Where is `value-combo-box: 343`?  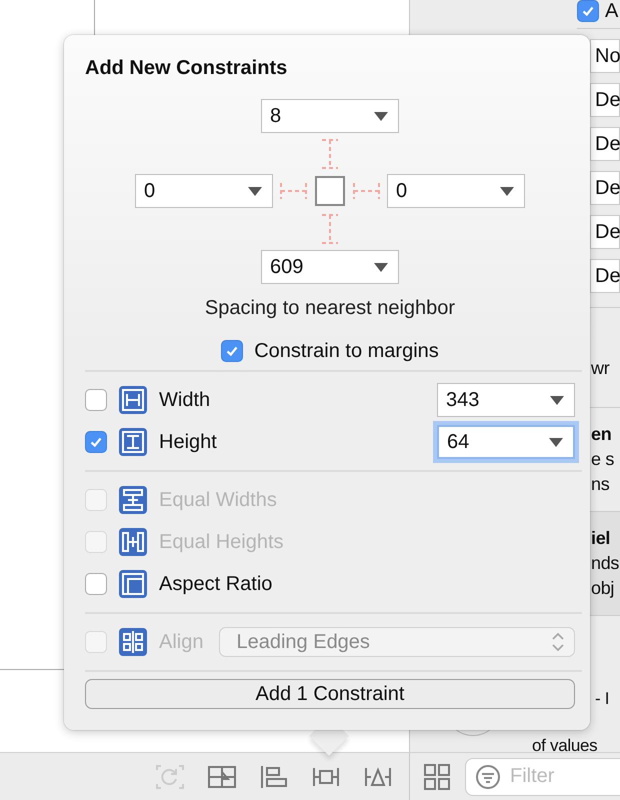 value-combo-box: 343 is located at coordinates (506, 400).